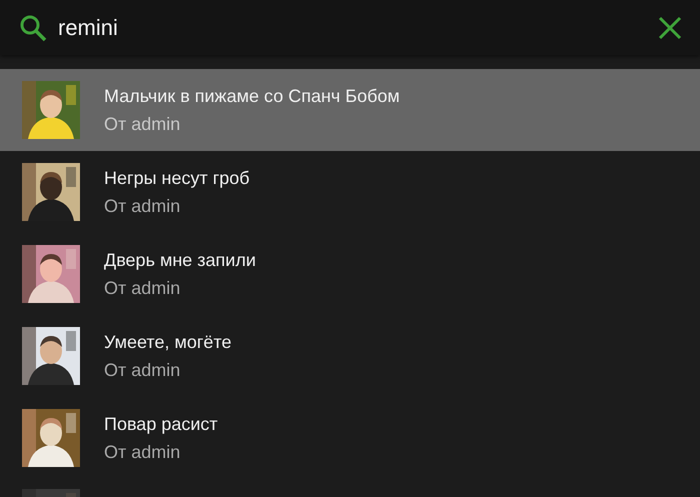  I want to click on search-icon, so click(33, 27).